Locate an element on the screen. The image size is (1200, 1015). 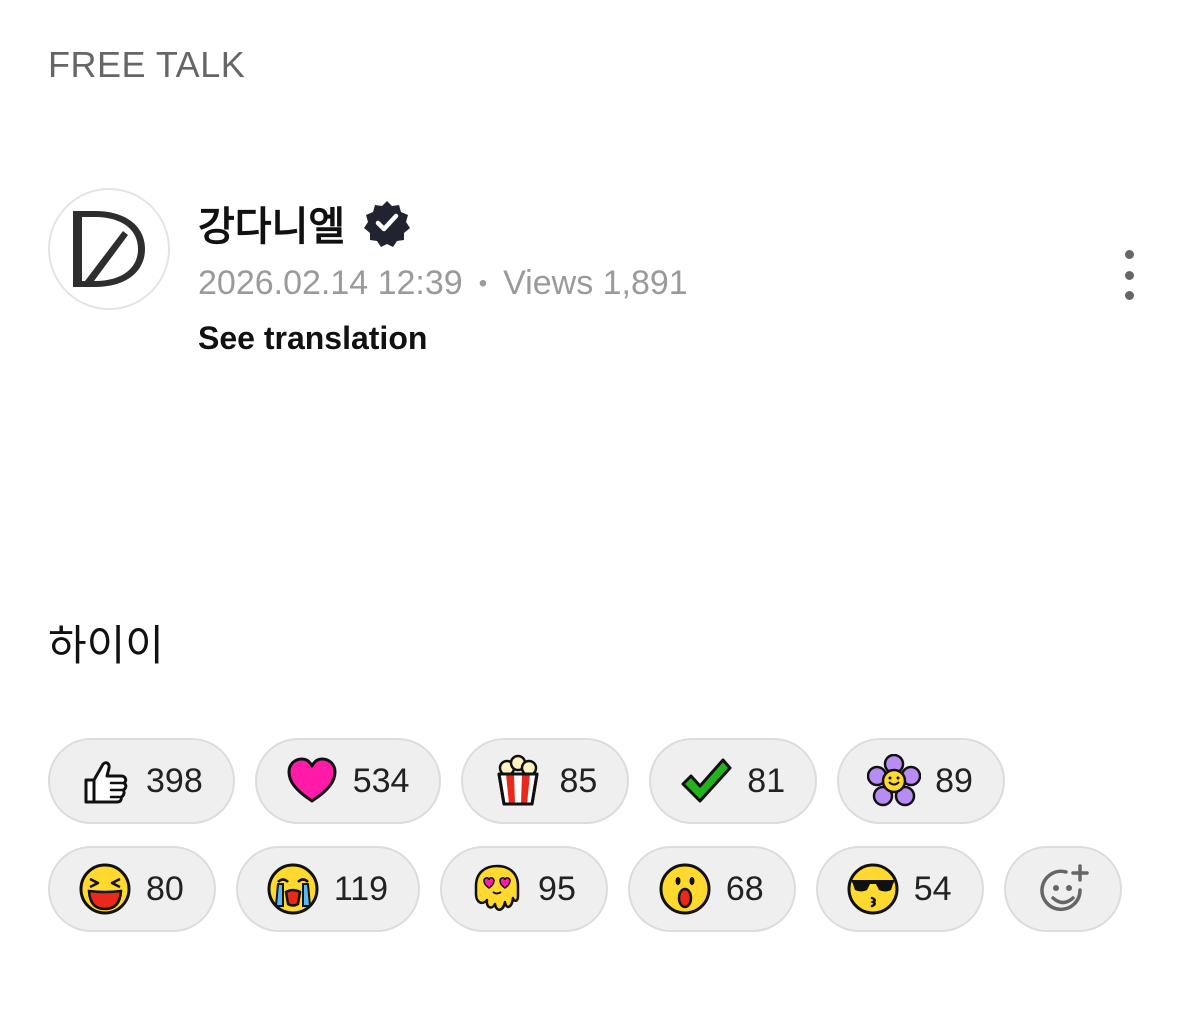
reaction-flower: 89 is located at coordinates (921, 781).